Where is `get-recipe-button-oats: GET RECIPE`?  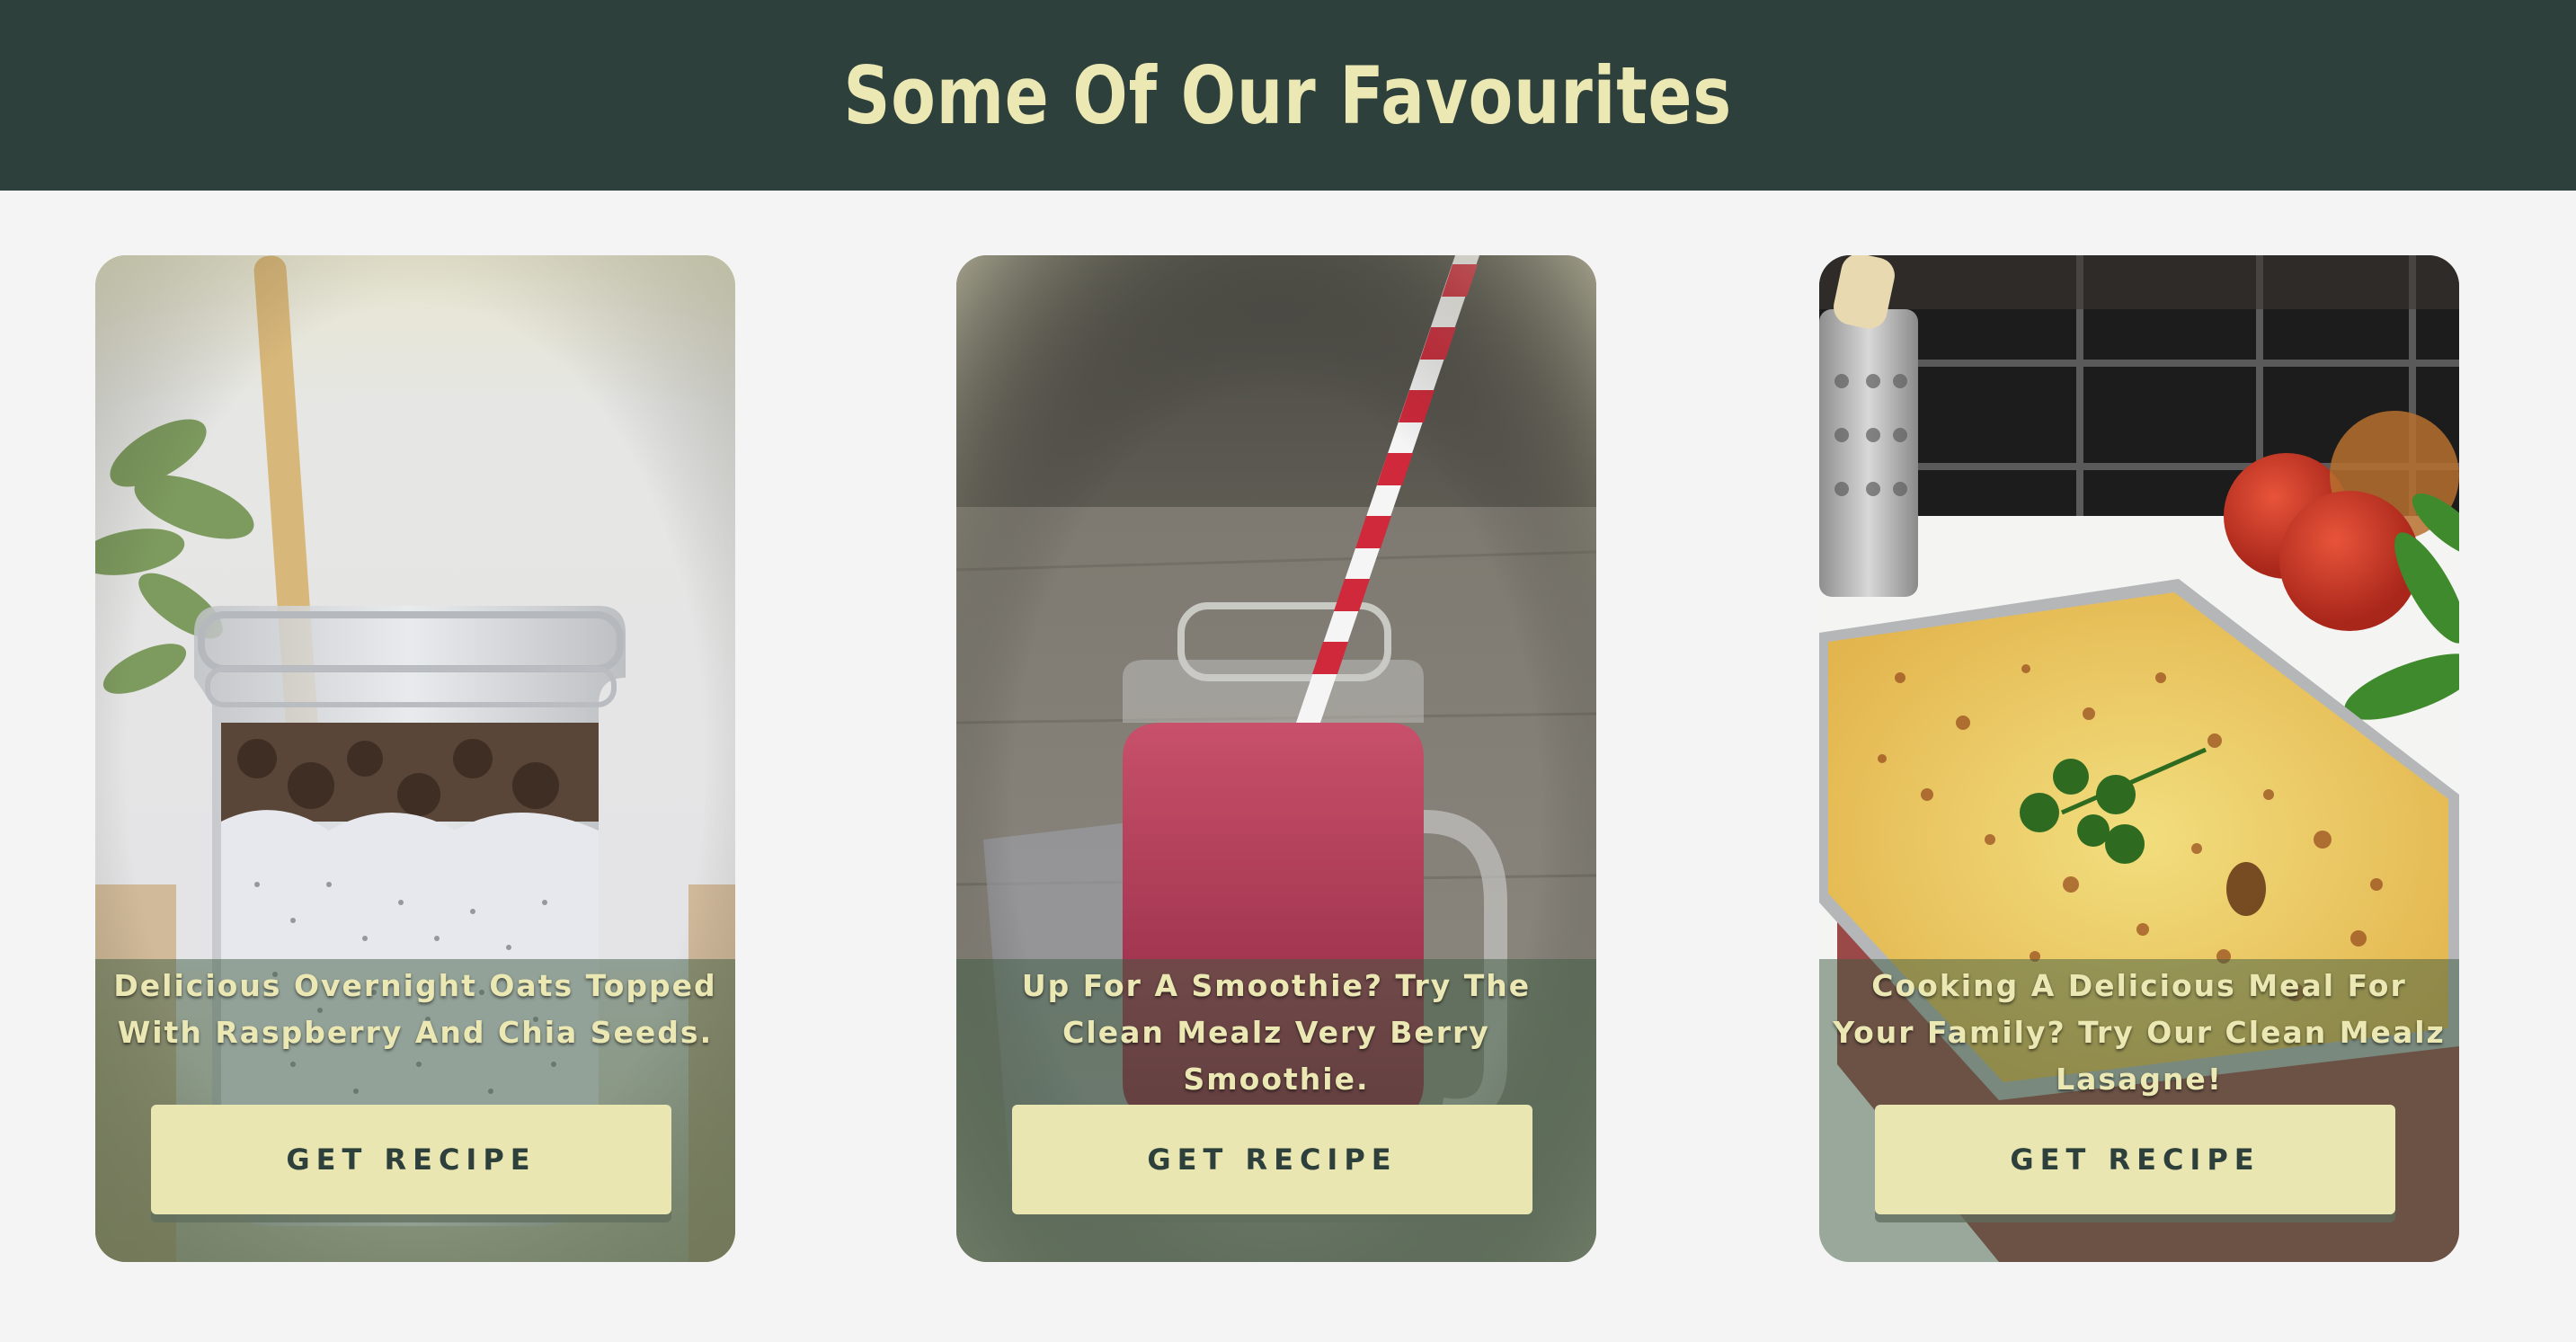
get-recipe-button-oats: GET RECIPE is located at coordinates (411, 1159).